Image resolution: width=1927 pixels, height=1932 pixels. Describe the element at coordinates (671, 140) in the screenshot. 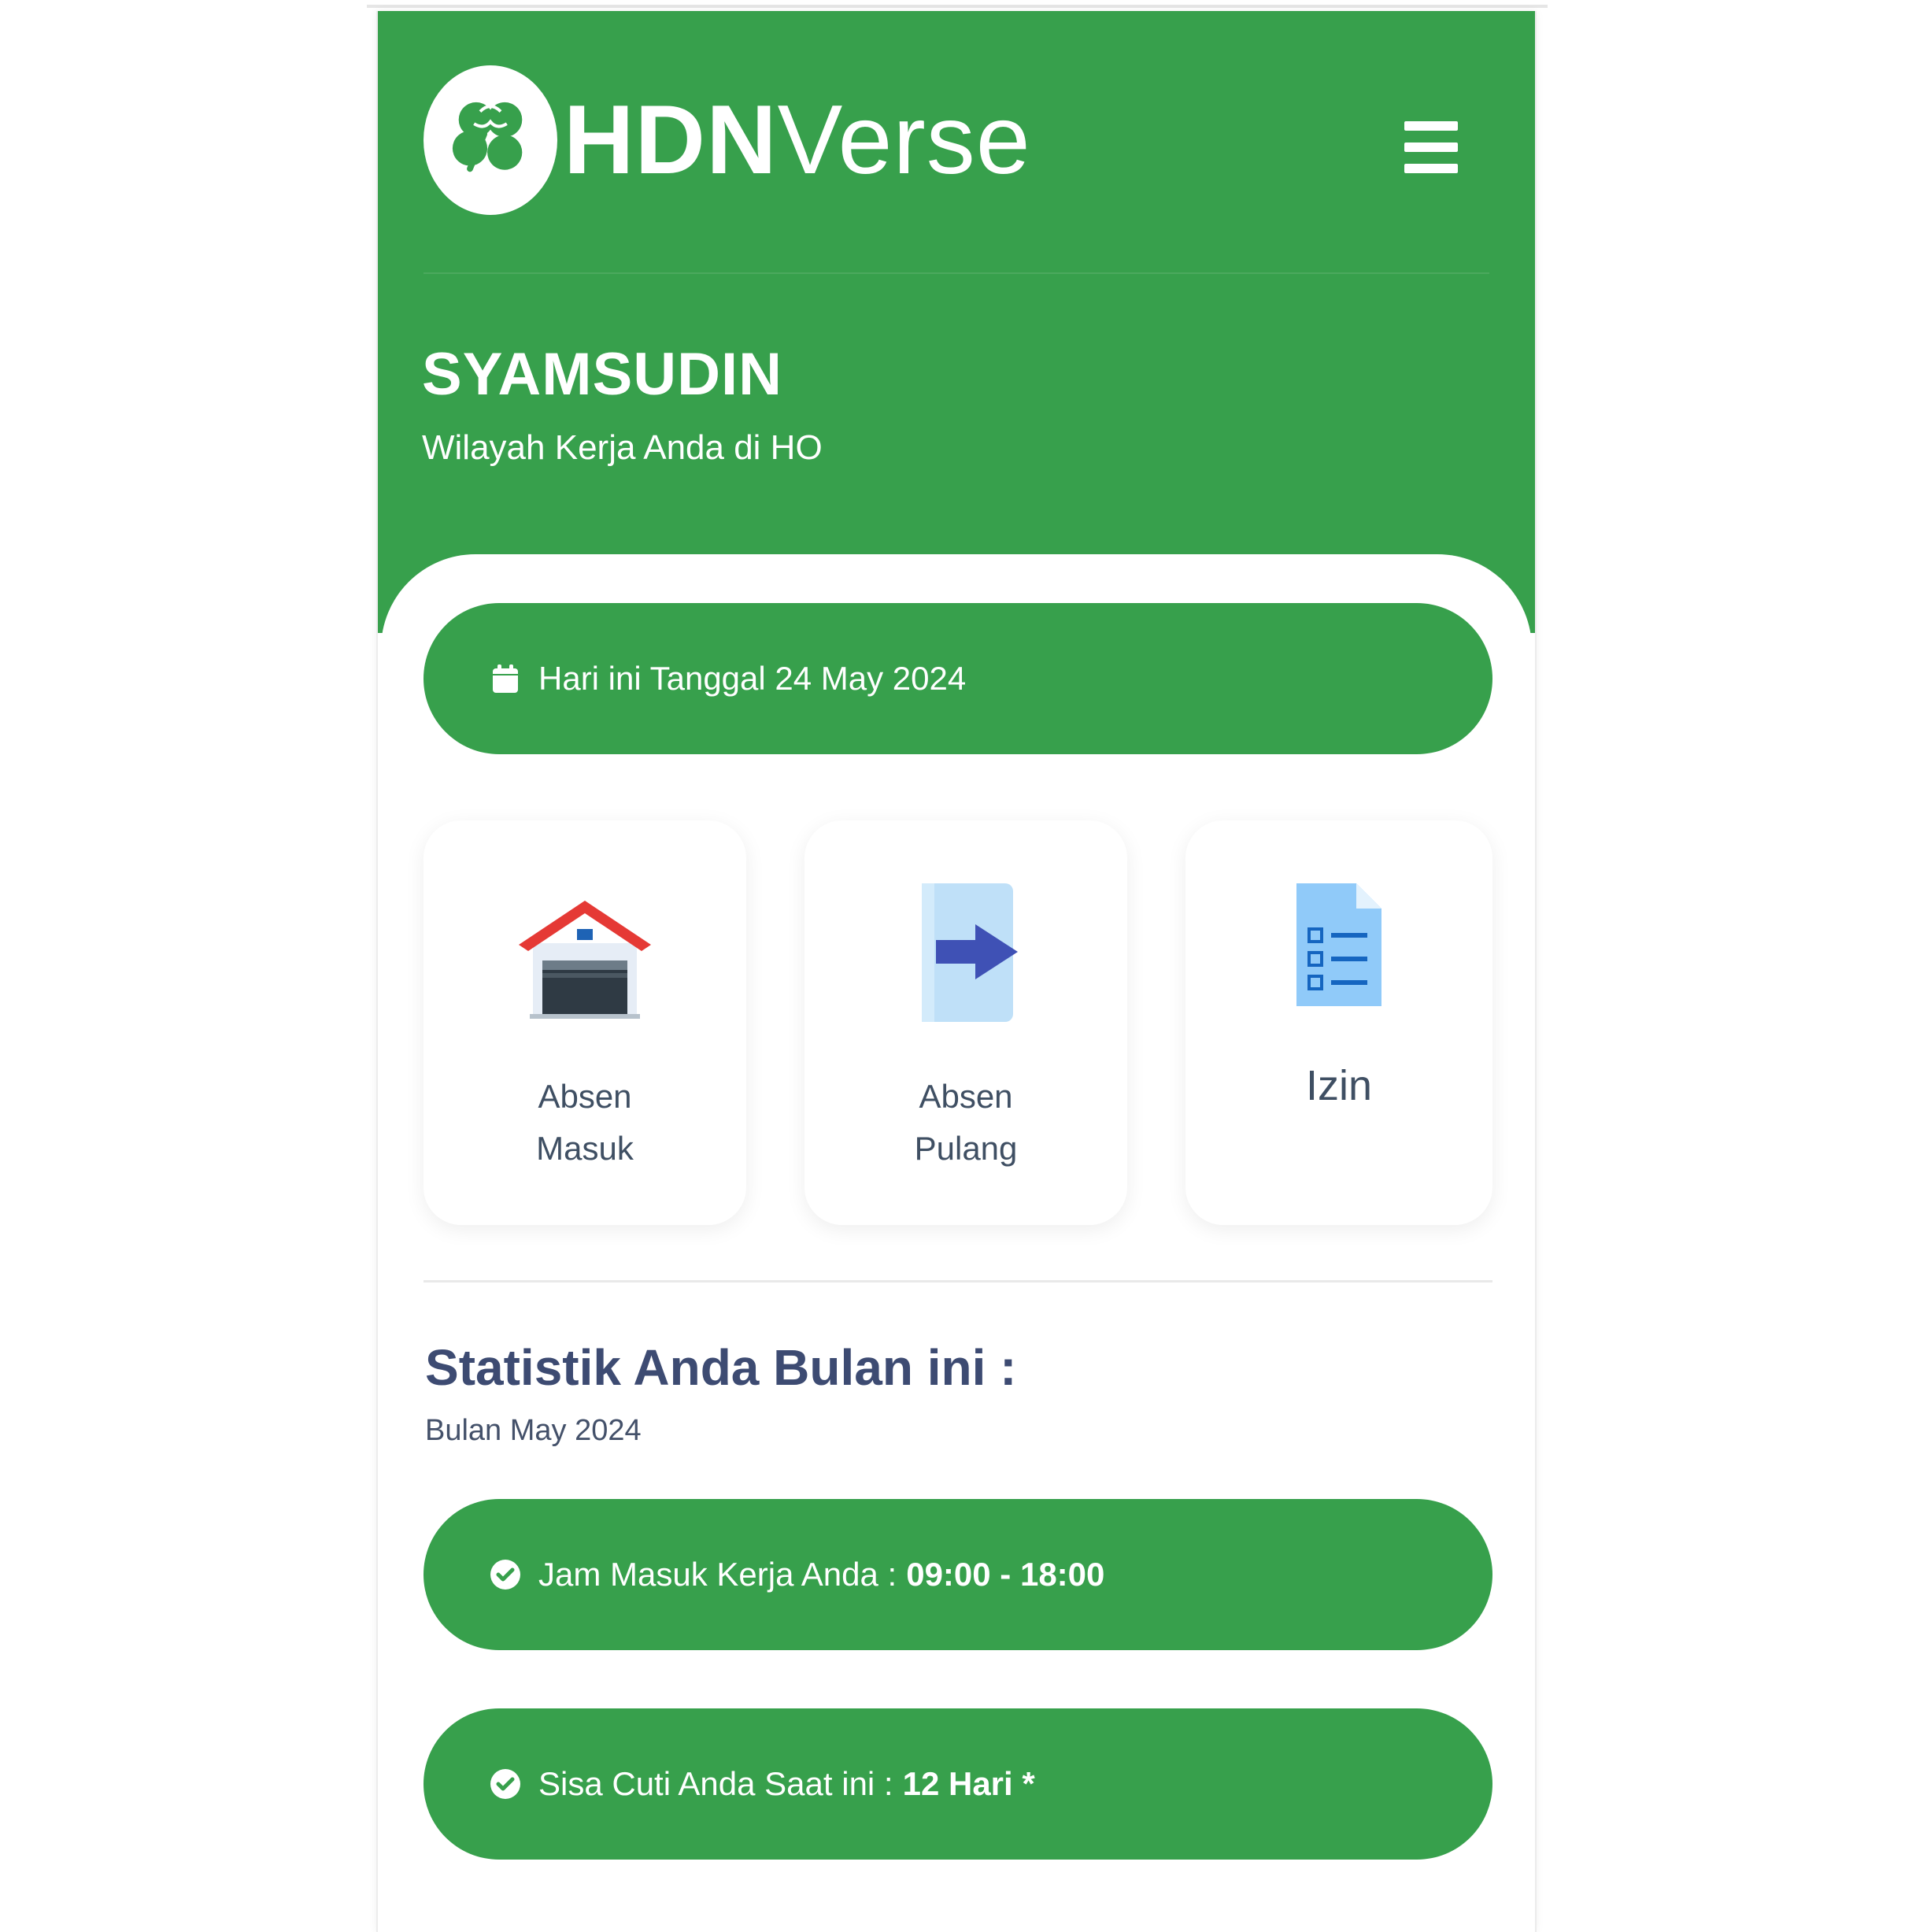

I see `brand-name-strong: HDN` at that location.